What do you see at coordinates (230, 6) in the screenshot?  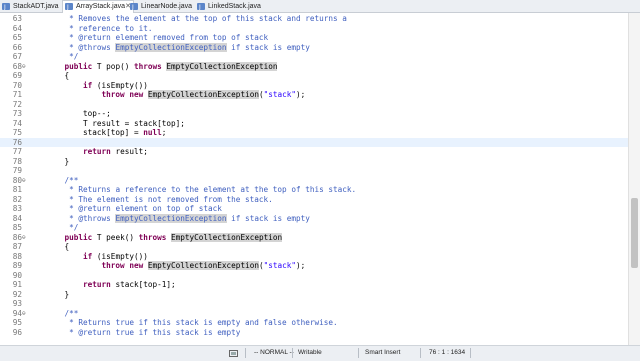 I see `tab-linkedstack: J LinkedStack.java` at bounding box center [230, 6].